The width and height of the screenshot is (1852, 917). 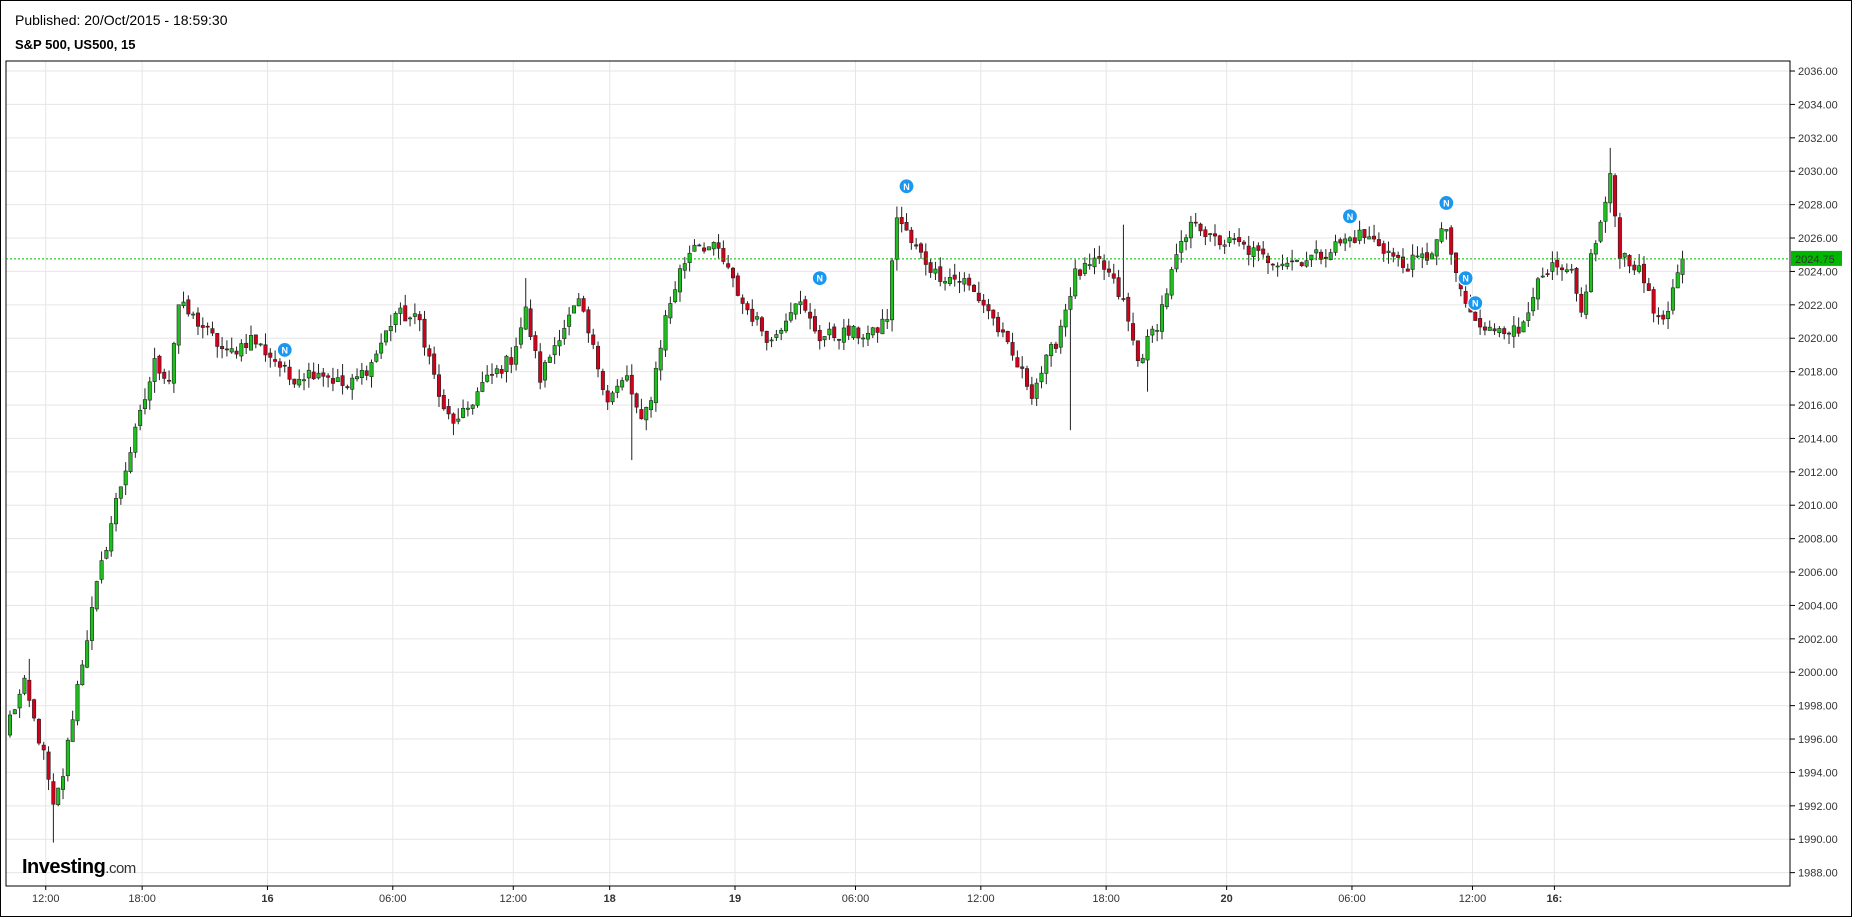 I want to click on news-markers: N N N N N N N, so click(x=880, y=268).